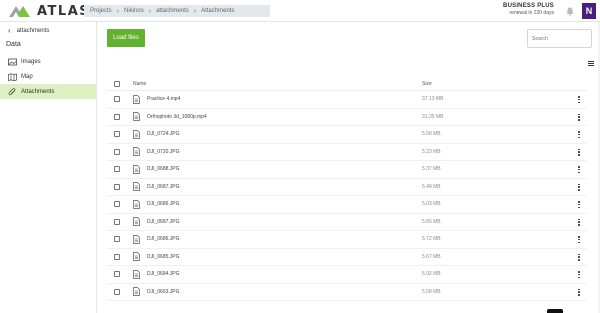 This screenshot has height=313, width=600. I want to click on images-icon, so click(12, 61).